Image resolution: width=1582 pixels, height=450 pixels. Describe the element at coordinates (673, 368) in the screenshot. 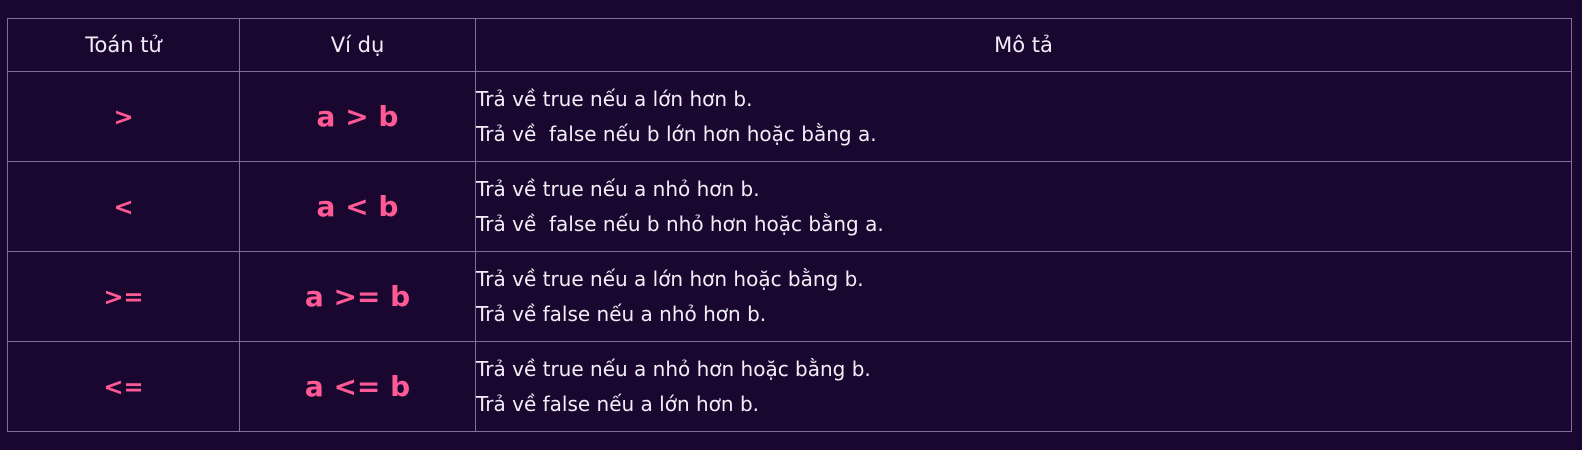

I see `description-line: Trả về true nếu a nhỏ hơn hoặc bằng b.` at that location.